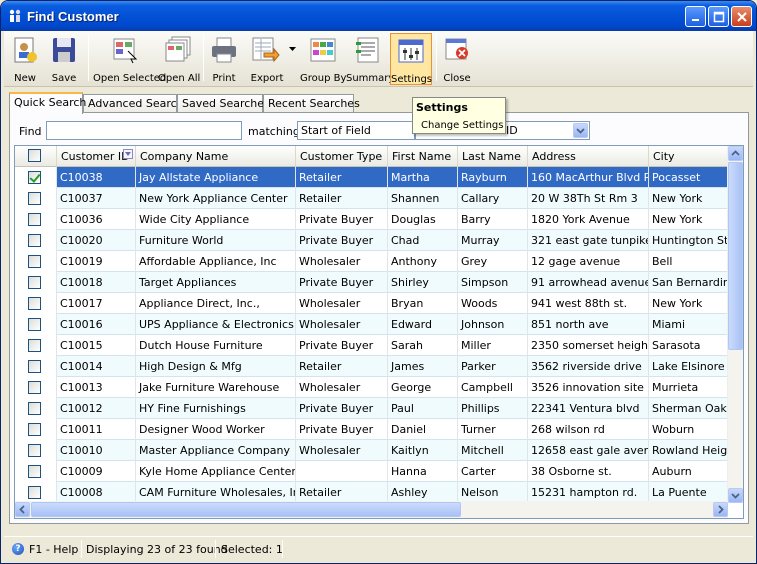  What do you see at coordinates (493, 156) in the screenshot?
I see `column-header-last-name: Last Name` at bounding box center [493, 156].